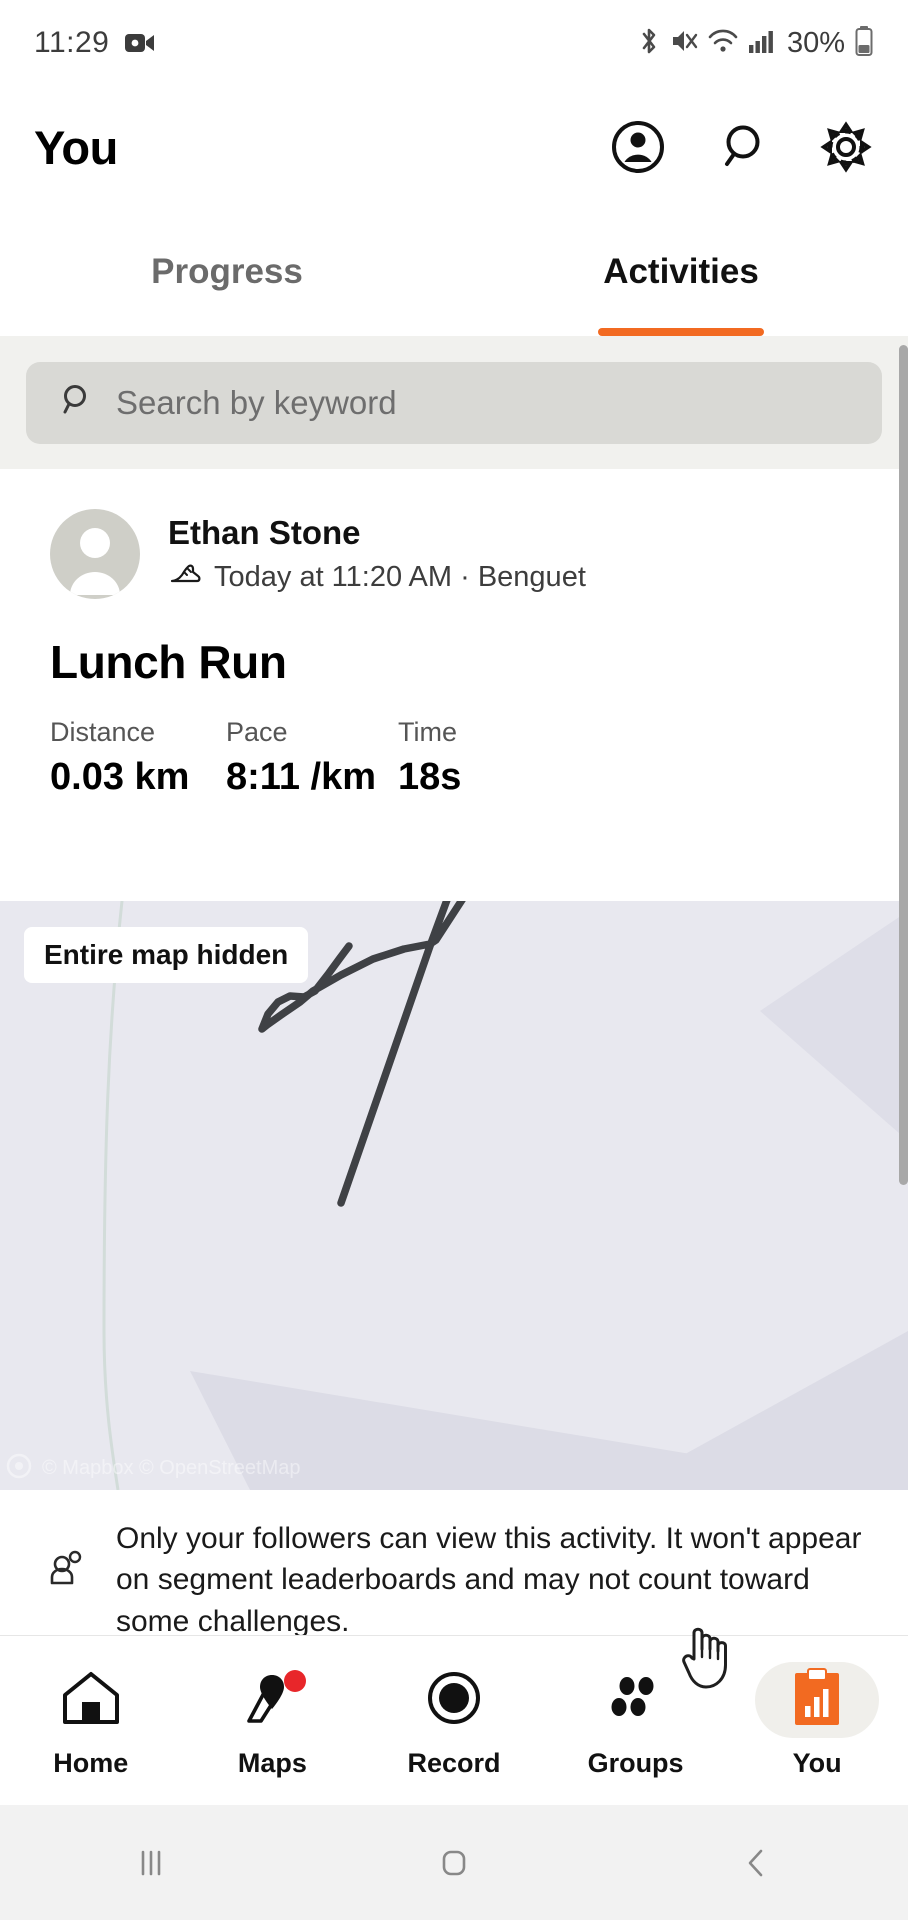  I want to click on status-bar-indicators: 30%, so click(755, 43).